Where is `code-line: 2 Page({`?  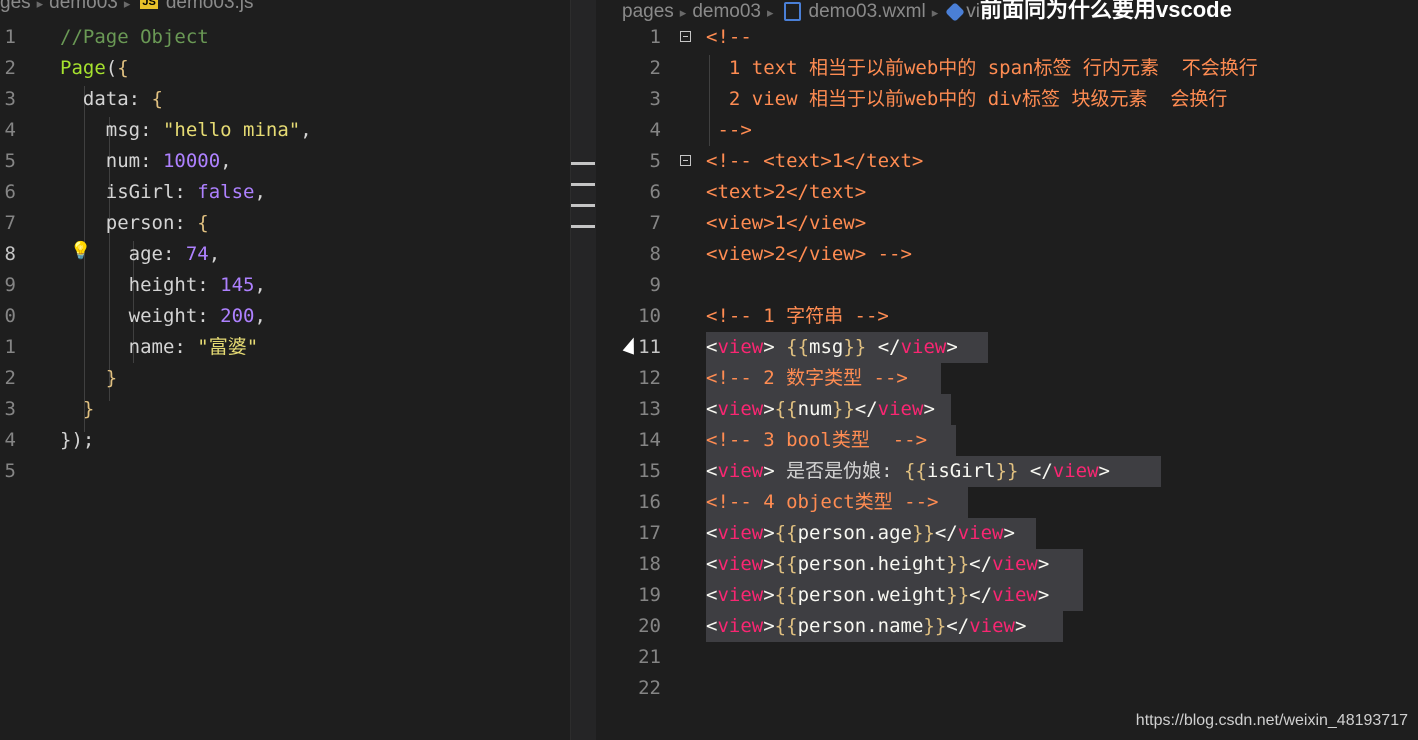
code-line: 2 Page({ is located at coordinates (285, 68).